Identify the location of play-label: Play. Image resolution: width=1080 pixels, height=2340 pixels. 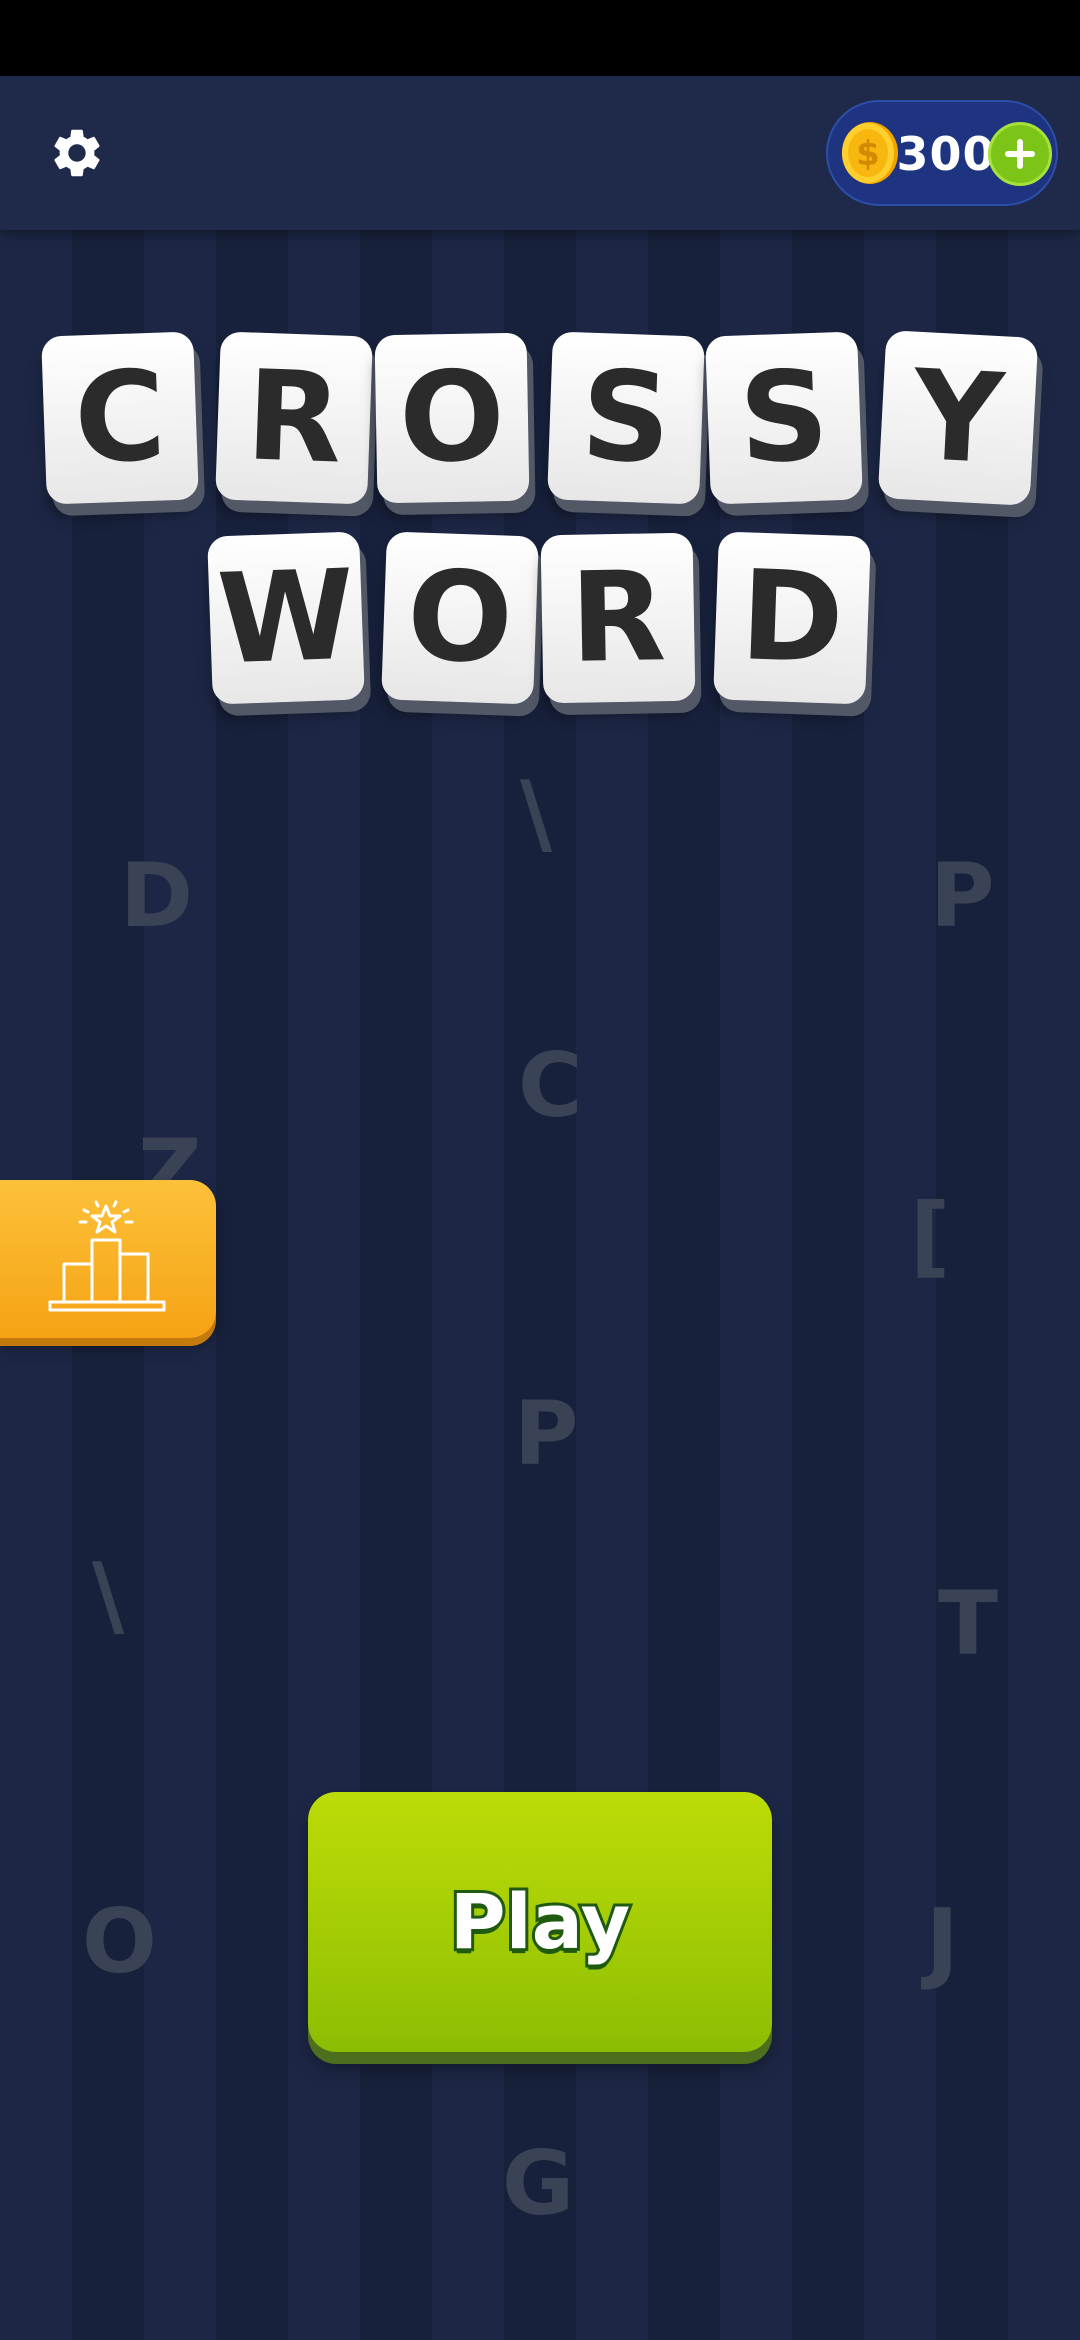
(540, 1921).